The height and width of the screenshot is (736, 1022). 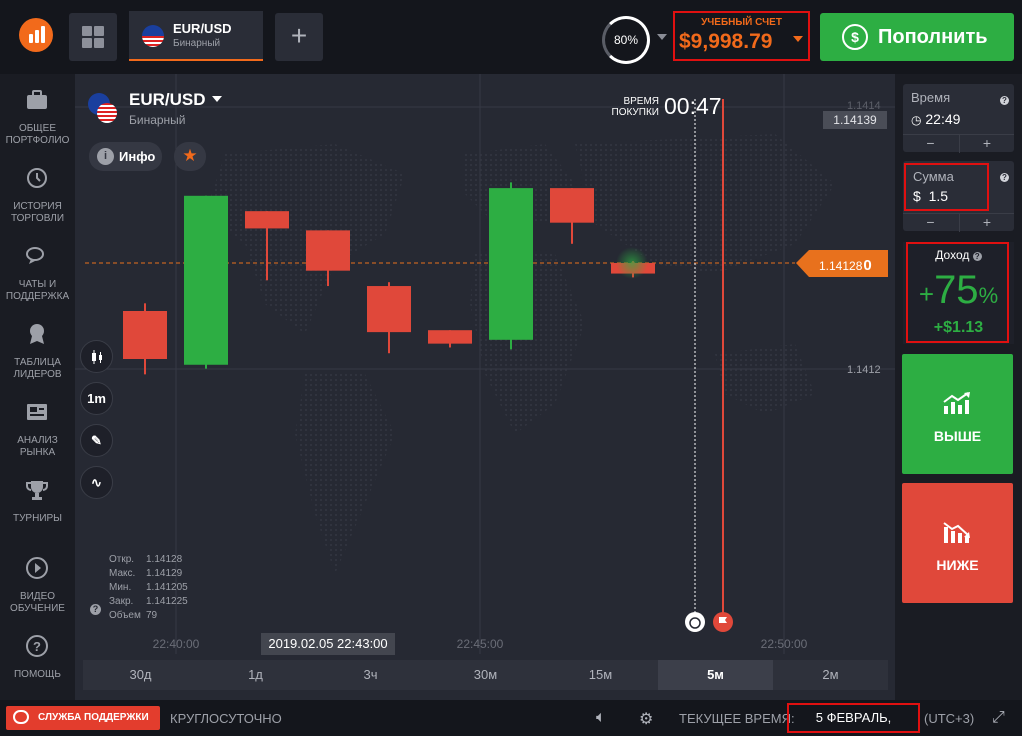 I want to click on asset-tab: EUR/USD Бинарный, so click(x=196, y=36).